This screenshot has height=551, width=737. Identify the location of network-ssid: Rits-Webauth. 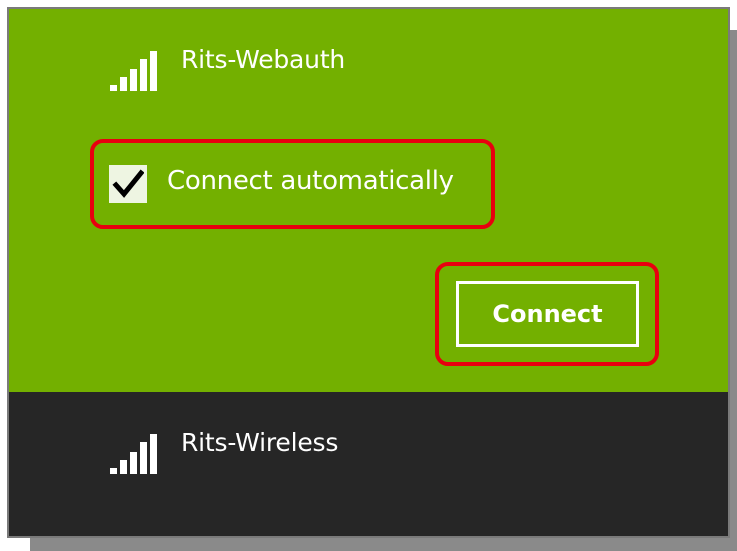
(263, 59).